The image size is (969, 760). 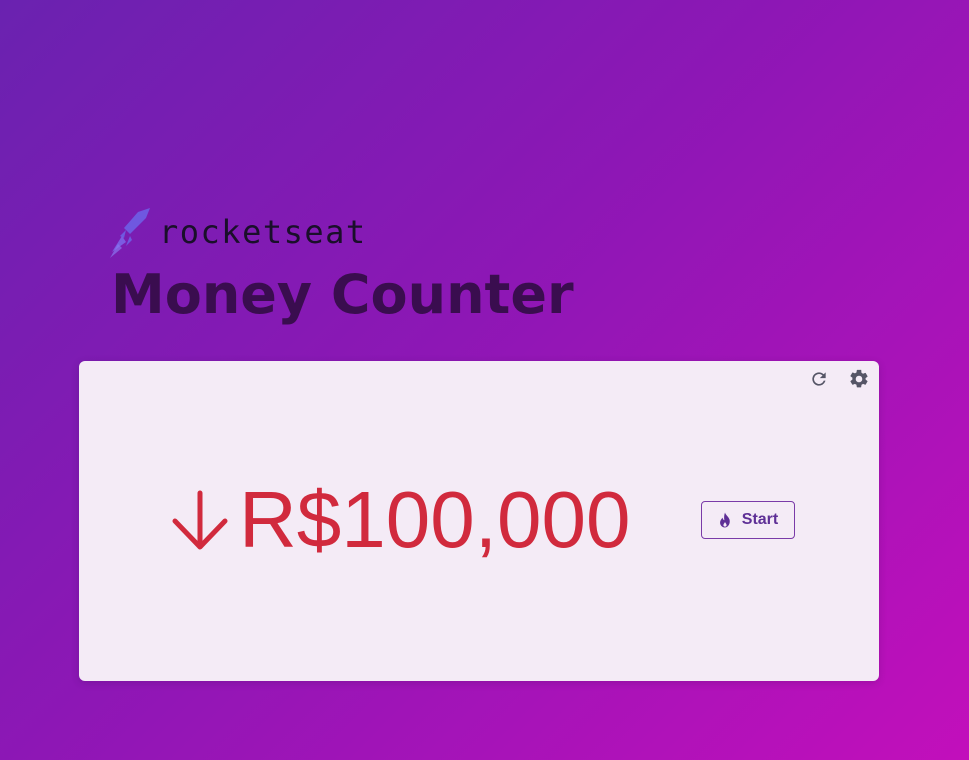 I want to click on amount-display: R$100,000, so click(x=399, y=520).